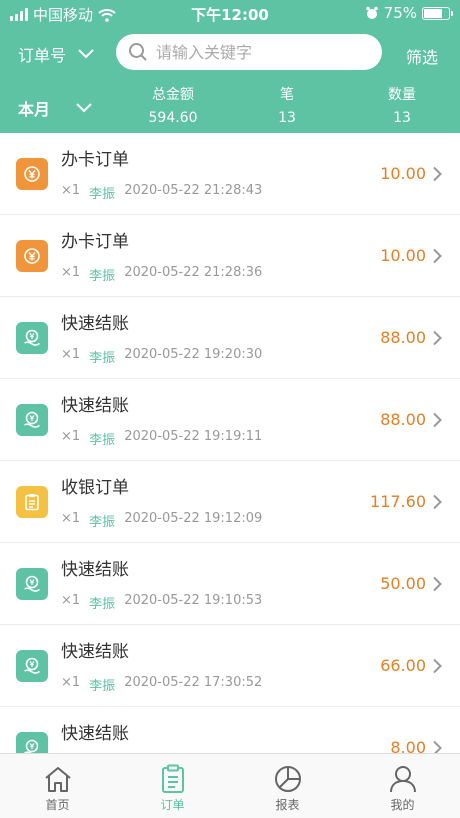 This screenshot has width=460, height=818. I want to click on pie-chart-icon, so click(287, 779).